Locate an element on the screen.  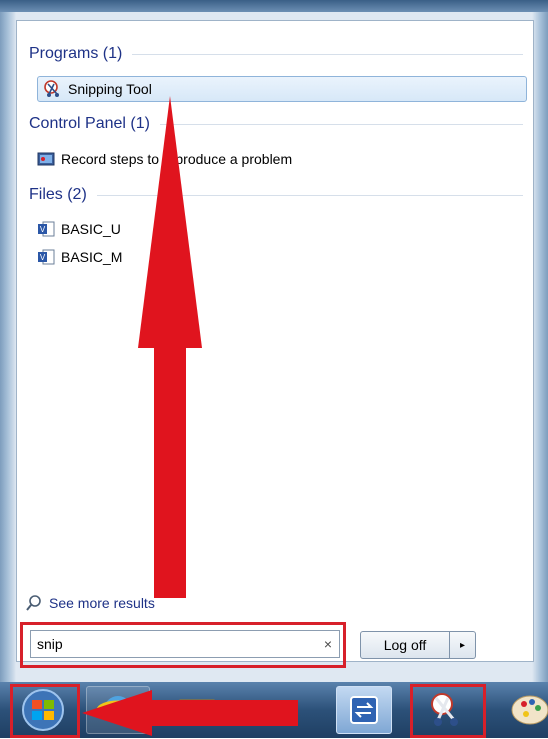
start-button-highlight-box is located at coordinates (45, 711).